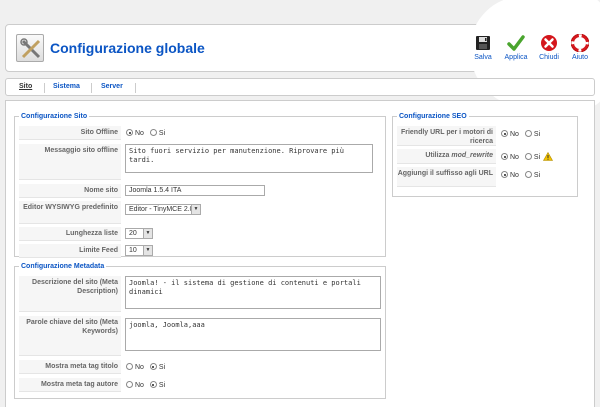 The height and width of the screenshot is (407, 600). I want to click on url-suffix-row: Aggiungi il suffisso agli URL No Si, so click(485, 177).